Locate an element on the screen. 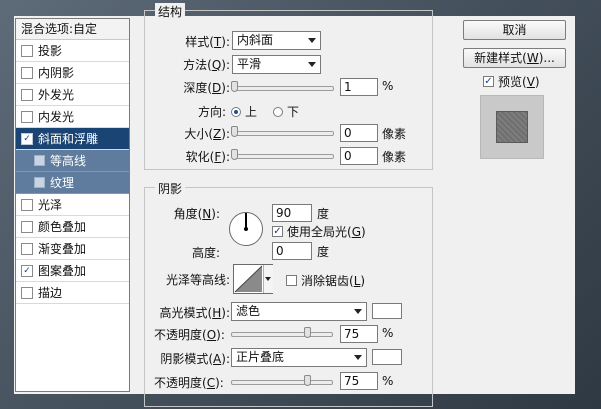  style-item-label: 光泽 is located at coordinates (50, 204).